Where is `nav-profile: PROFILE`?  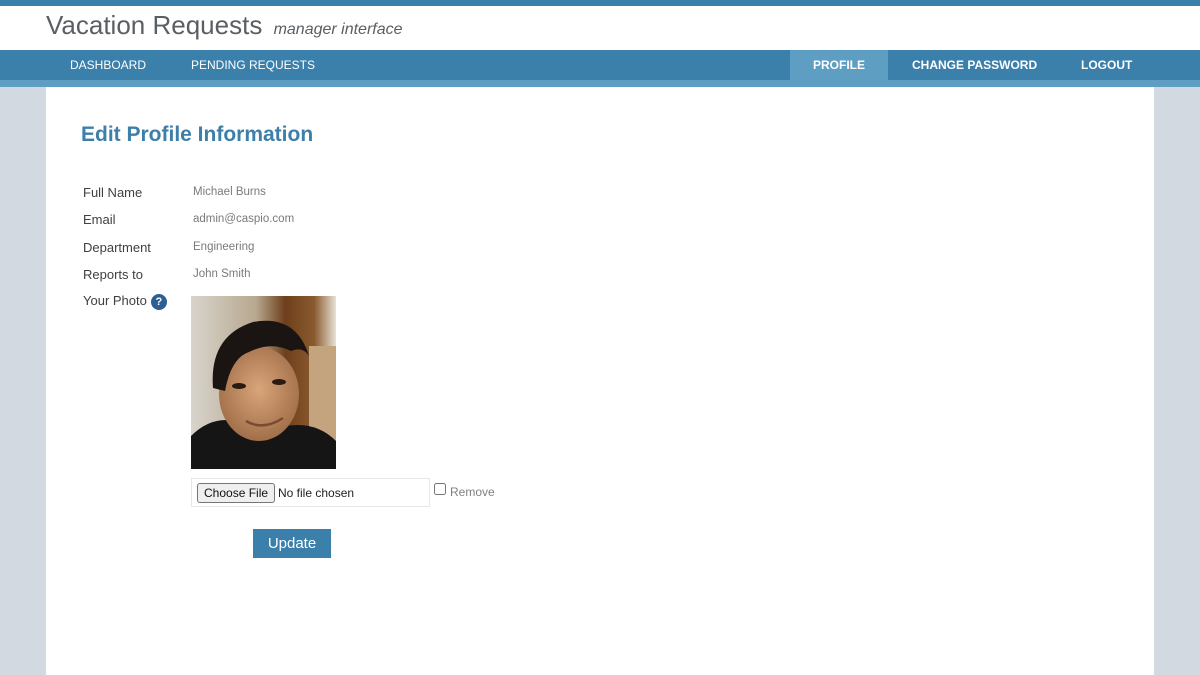 nav-profile: PROFILE is located at coordinates (839, 65).